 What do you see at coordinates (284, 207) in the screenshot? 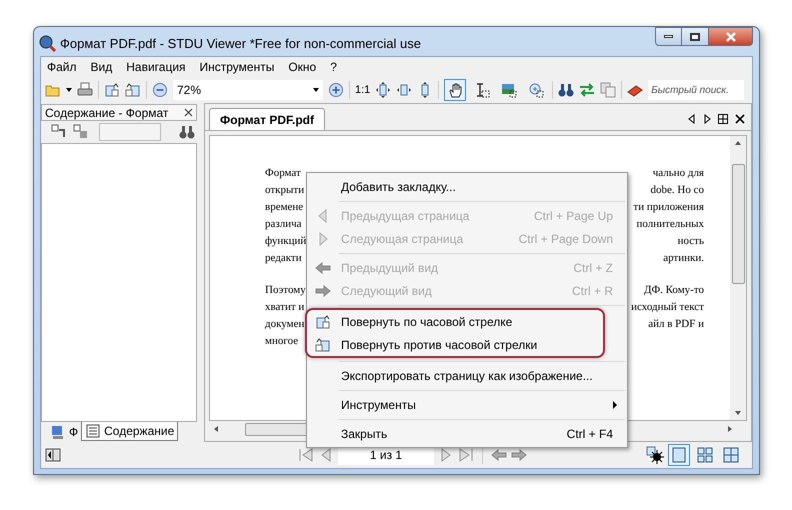
I see `document-text: времене` at bounding box center [284, 207].